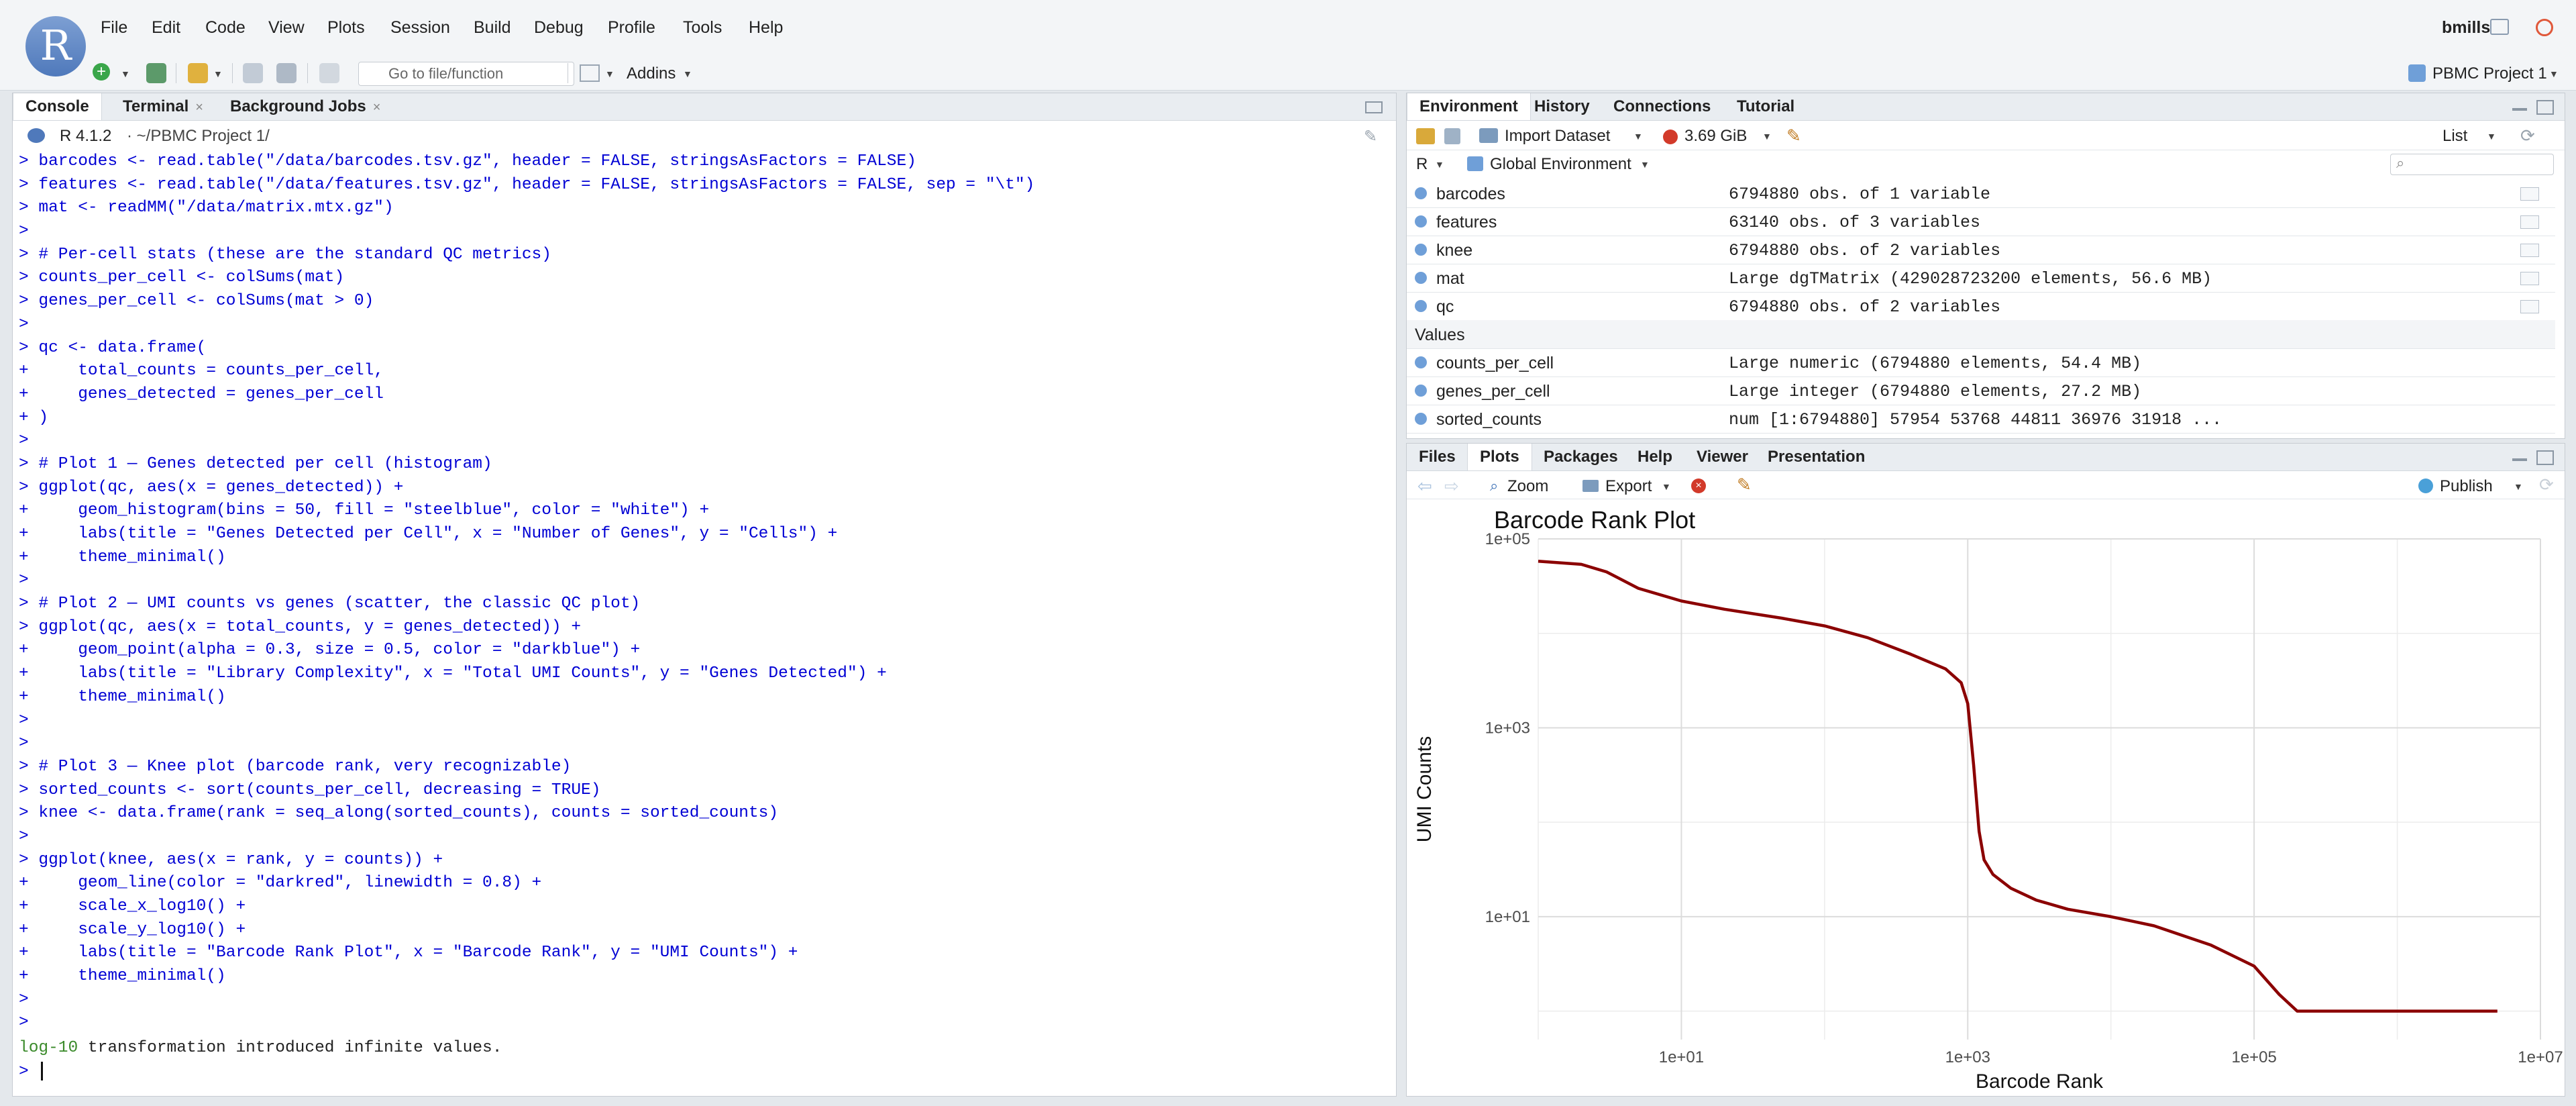  I want to click on remove-plot-icon: ×, so click(1698, 486).